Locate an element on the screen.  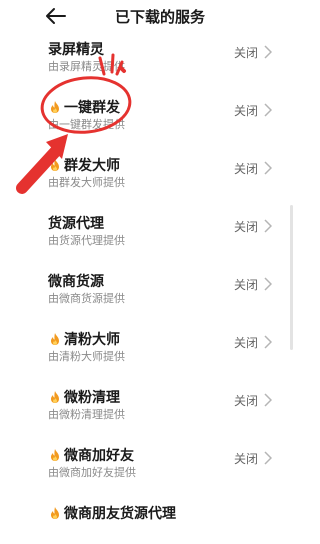
service-row-partial: 微商朋友货源代理 is located at coordinates (160, 515).